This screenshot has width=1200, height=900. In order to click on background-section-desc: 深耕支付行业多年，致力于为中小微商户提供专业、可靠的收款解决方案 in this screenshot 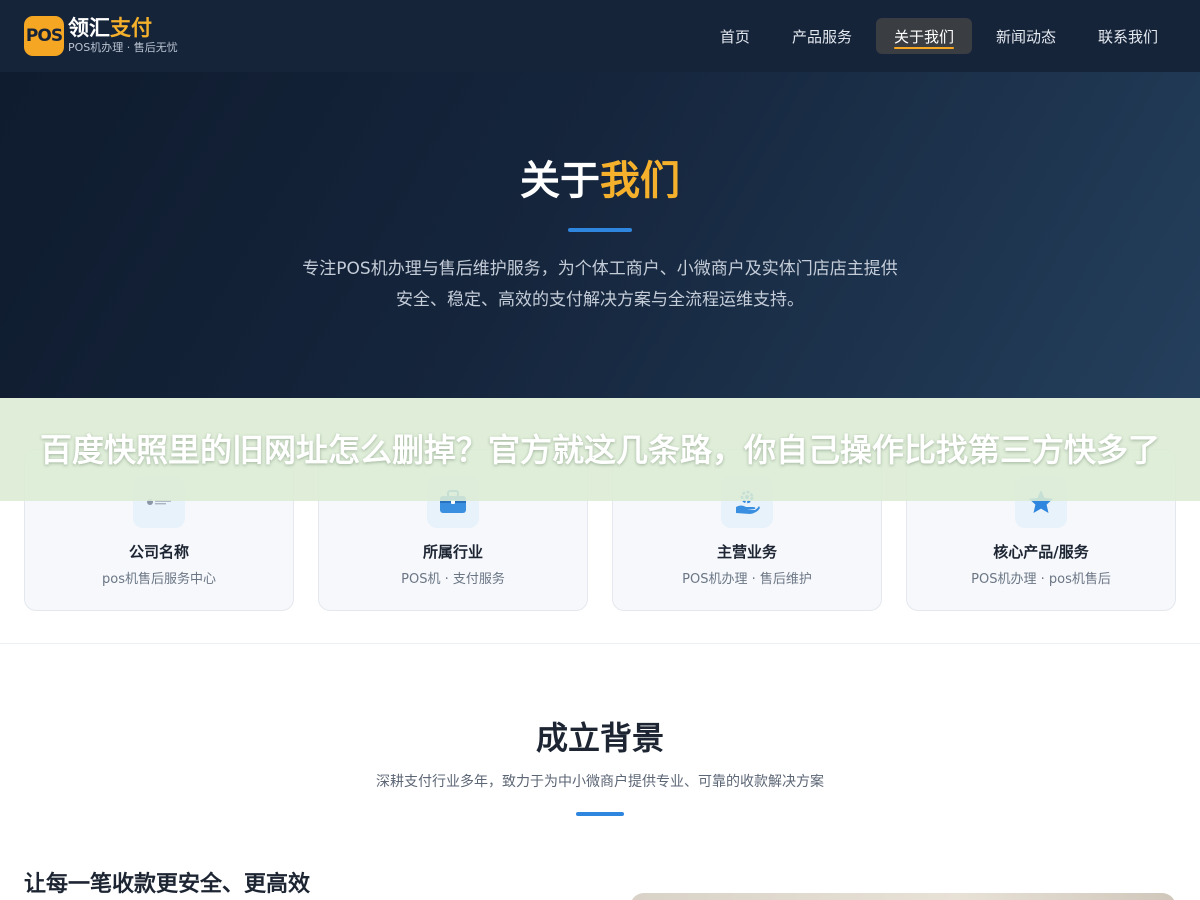, I will do `click(600, 782)`.